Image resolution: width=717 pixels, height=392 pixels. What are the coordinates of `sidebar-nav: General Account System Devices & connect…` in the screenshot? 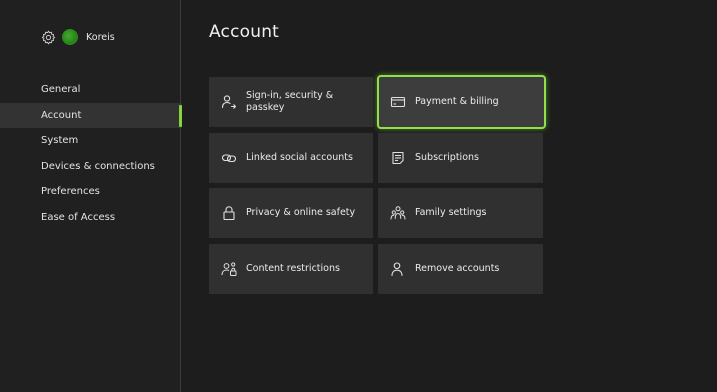 It's located at (91, 153).